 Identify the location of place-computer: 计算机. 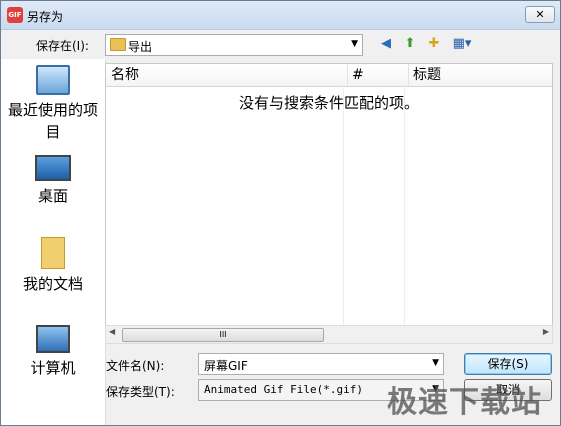
(53, 352).